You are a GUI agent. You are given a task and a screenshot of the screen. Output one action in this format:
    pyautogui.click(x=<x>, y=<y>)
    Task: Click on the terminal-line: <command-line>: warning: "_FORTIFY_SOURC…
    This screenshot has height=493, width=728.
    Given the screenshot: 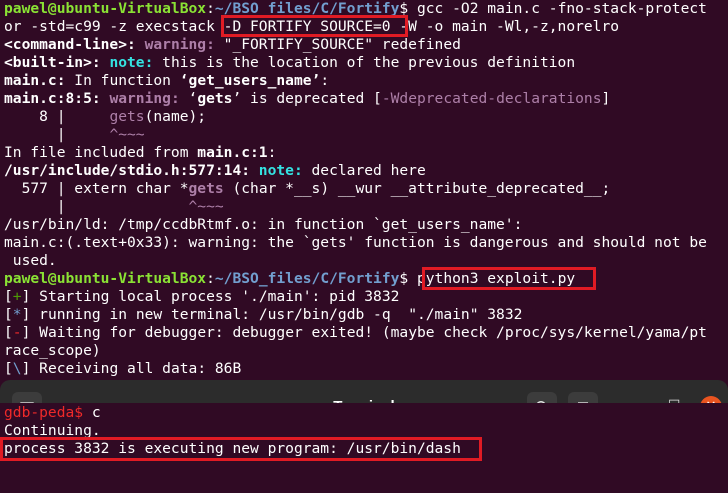 What is the action you would take?
    pyautogui.click(x=232, y=45)
    